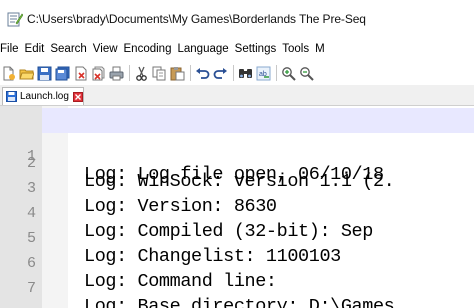 This screenshot has height=308, width=474. What do you see at coordinates (80, 73) in the screenshot?
I see `close-icon` at bounding box center [80, 73].